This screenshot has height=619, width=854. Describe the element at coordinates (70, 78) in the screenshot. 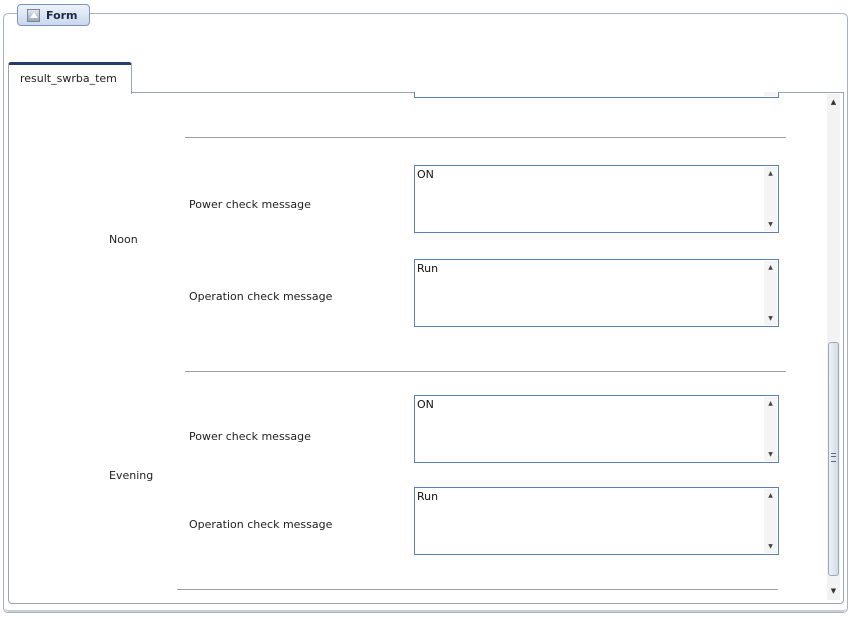

I see `tab-result-swrba-tem: result_swrba_tem` at that location.